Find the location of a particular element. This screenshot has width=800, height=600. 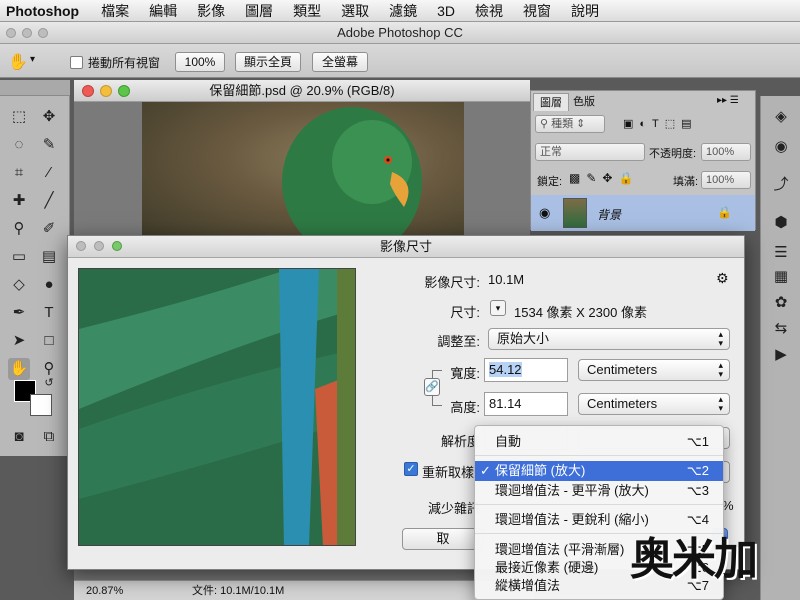

fit-to-label: 調整至: is located at coordinates (458, 341).